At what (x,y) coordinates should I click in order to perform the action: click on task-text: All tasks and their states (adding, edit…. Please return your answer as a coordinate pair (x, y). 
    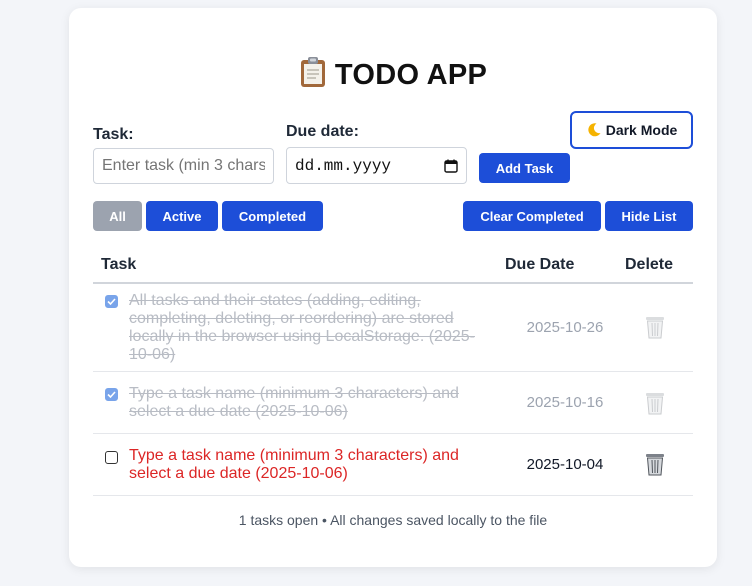
    Looking at the image, I should click on (309, 328).